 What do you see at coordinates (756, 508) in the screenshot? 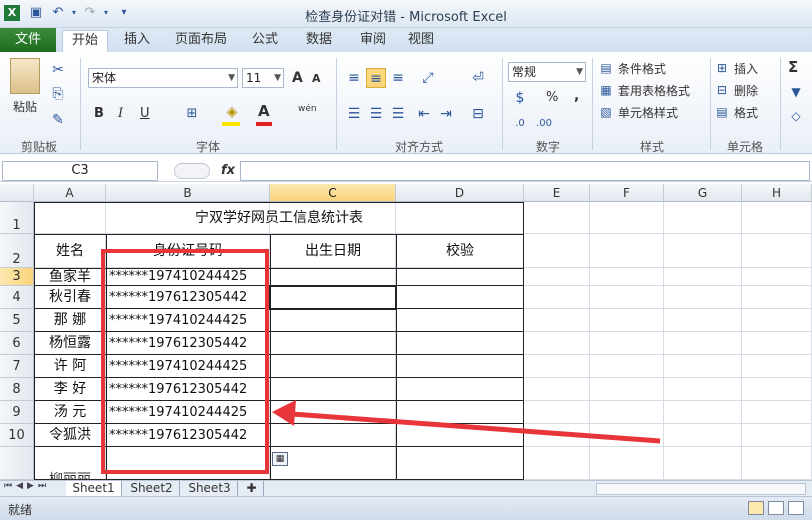
I see `normal-view-icon` at bounding box center [756, 508].